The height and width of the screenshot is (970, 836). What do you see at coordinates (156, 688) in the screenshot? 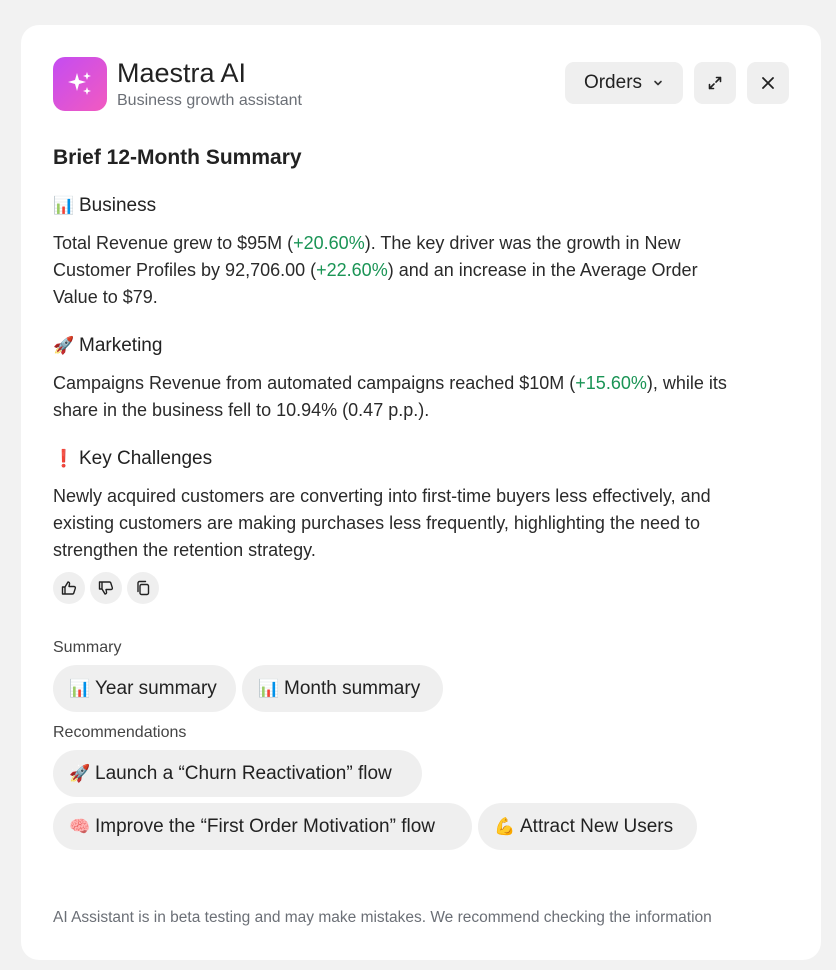
I see `year-summary-label: Year summary` at bounding box center [156, 688].